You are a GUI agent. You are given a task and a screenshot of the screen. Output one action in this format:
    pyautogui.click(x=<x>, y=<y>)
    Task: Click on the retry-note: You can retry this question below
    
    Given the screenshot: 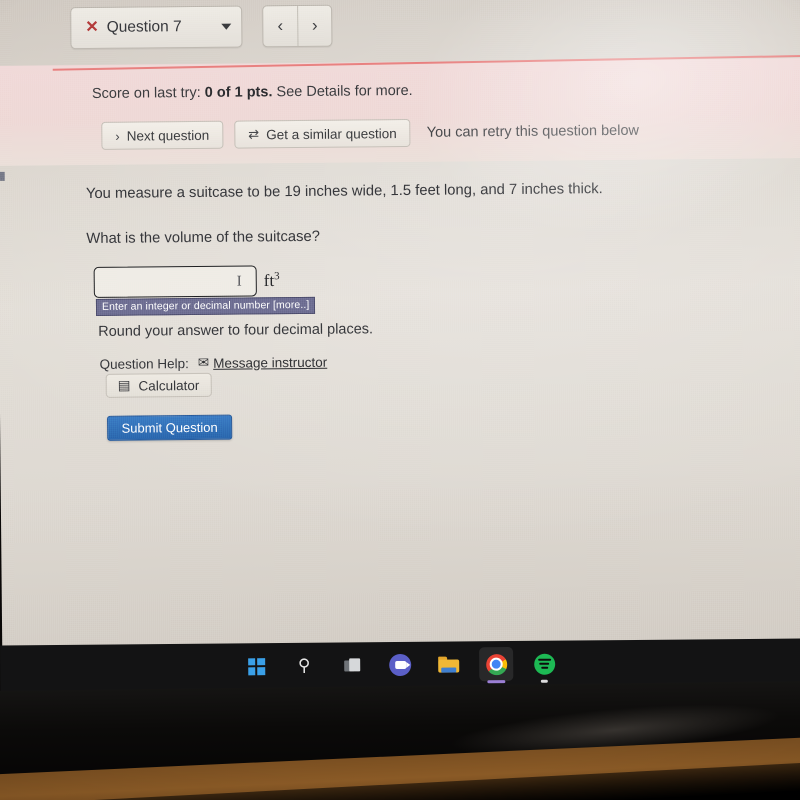 What is the action you would take?
    pyautogui.click(x=533, y=131)
    